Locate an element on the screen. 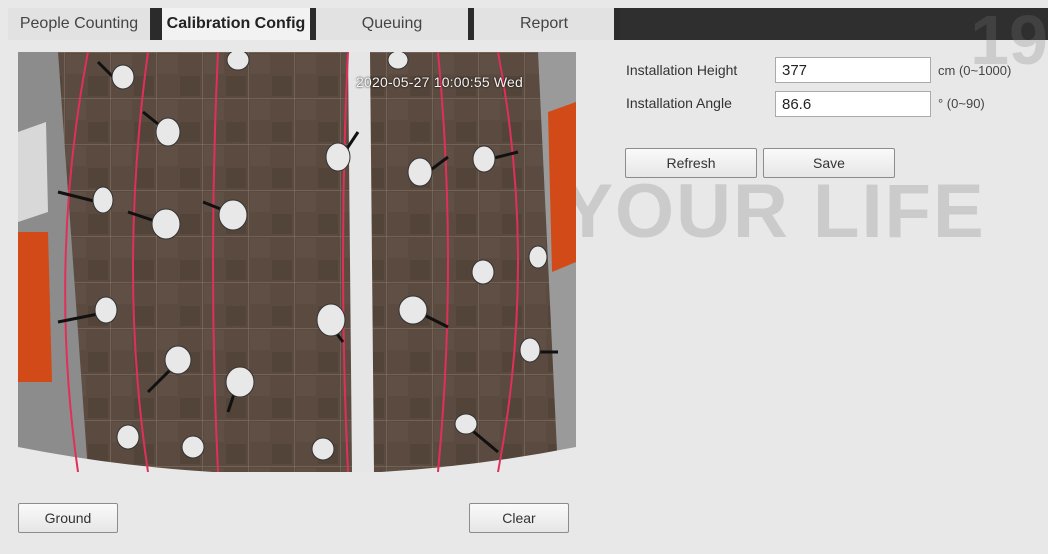 The height and width of the screenshot is (554, 1048). installation-angle-input is located at coordinates (853, 104).